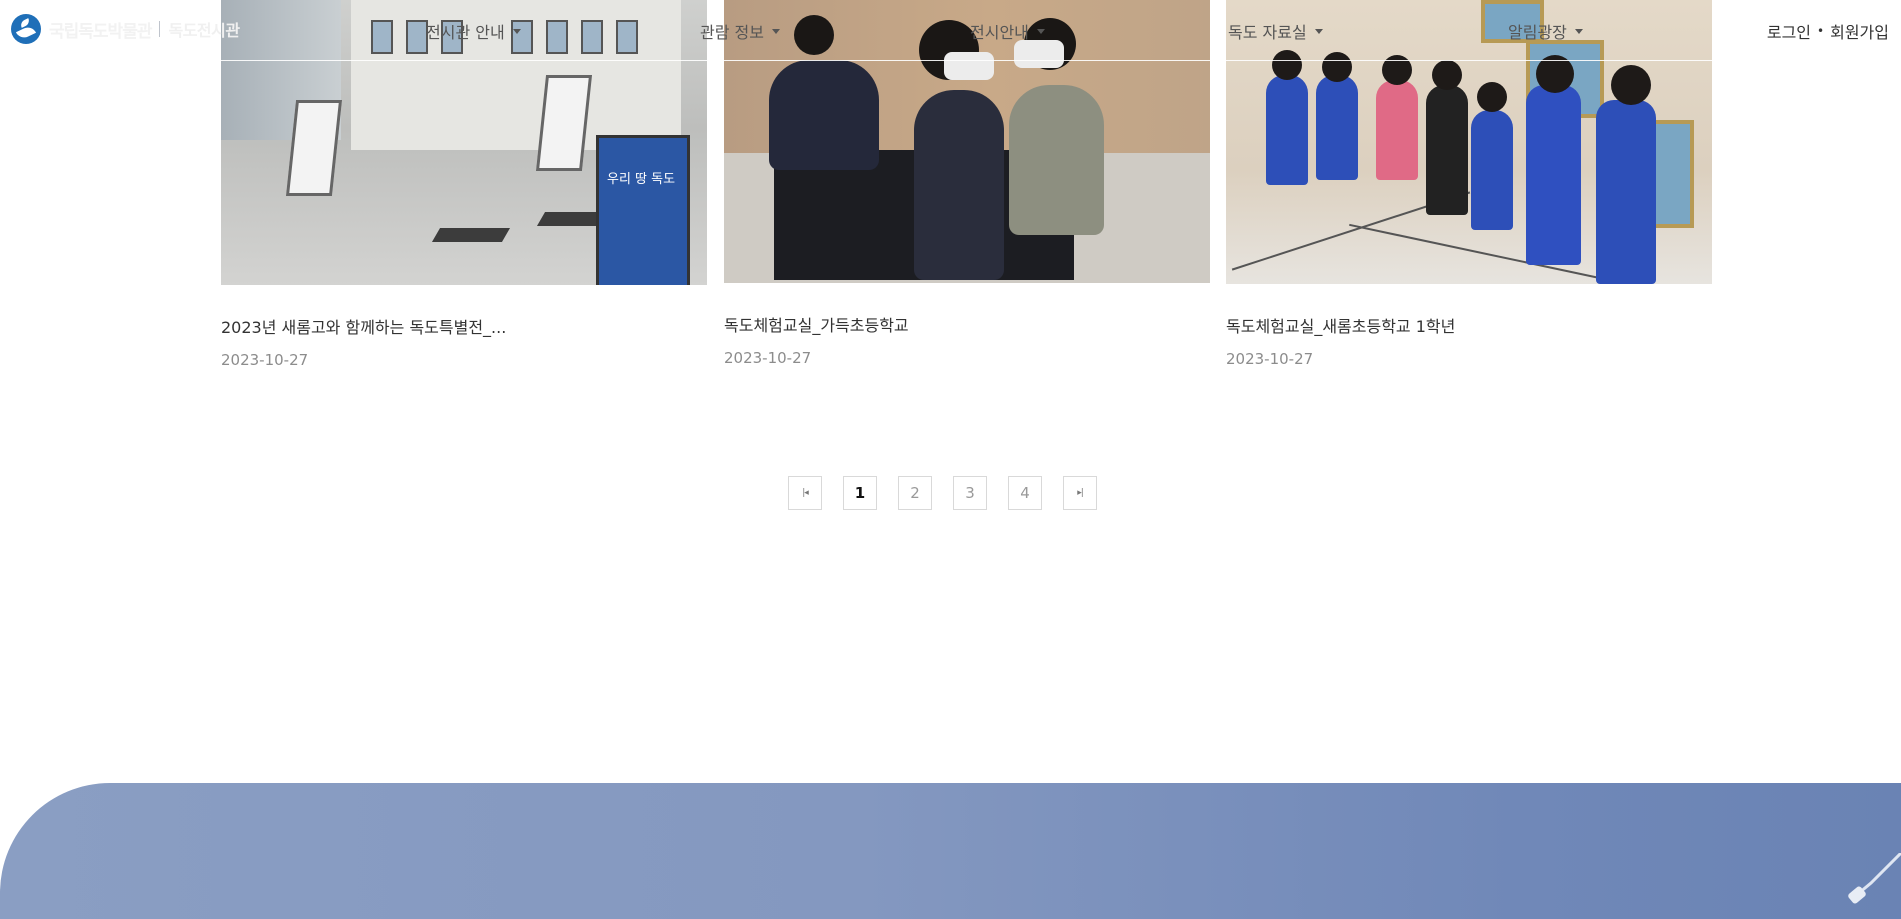  Describe the element at coordinates (1874, 878) in the screenshot. I see `street-lamp-icon` at that location.